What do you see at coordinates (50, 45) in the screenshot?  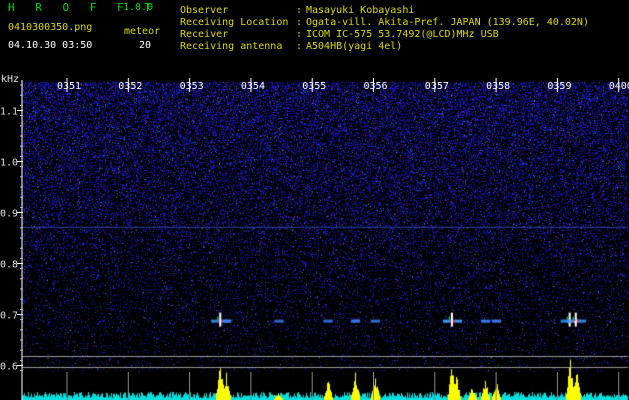 I see `timestamp: 04.10.30 03:50` at bounding box center [50, 45].